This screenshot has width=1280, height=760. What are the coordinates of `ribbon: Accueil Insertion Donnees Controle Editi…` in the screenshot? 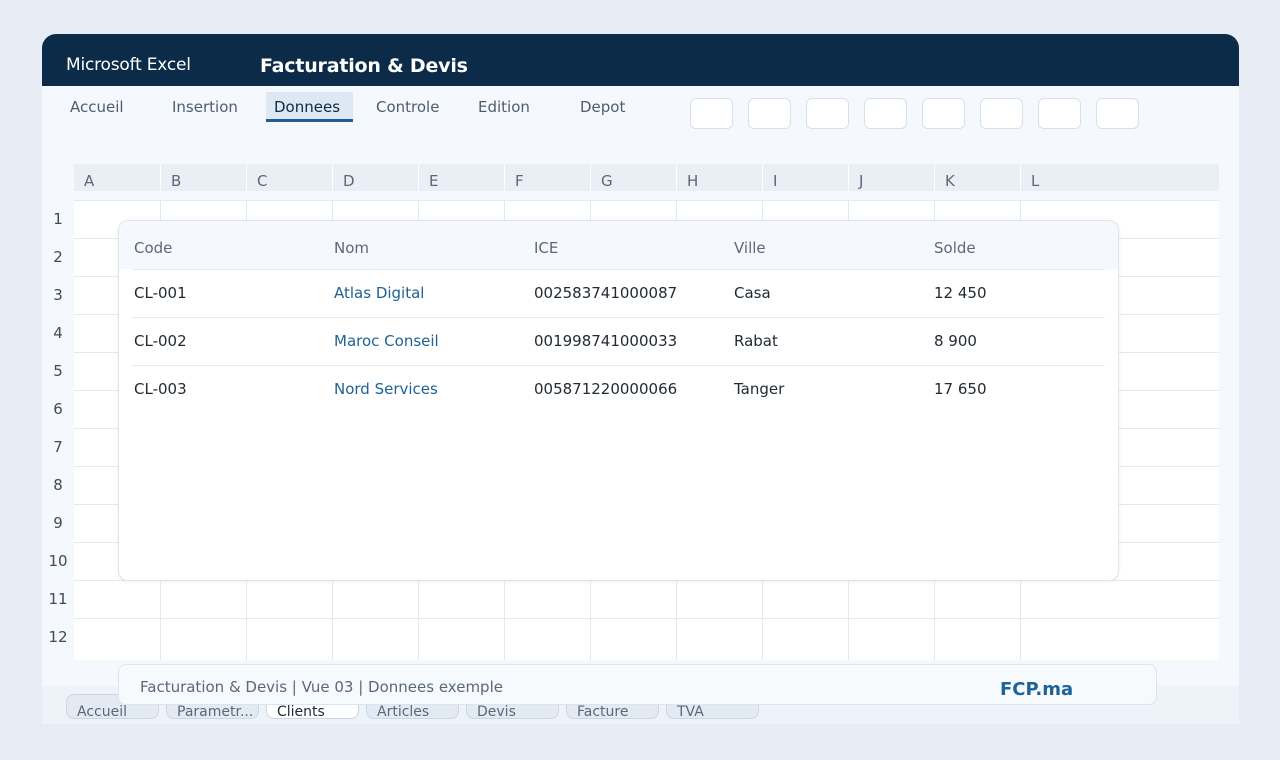 It's located at (640, 114).